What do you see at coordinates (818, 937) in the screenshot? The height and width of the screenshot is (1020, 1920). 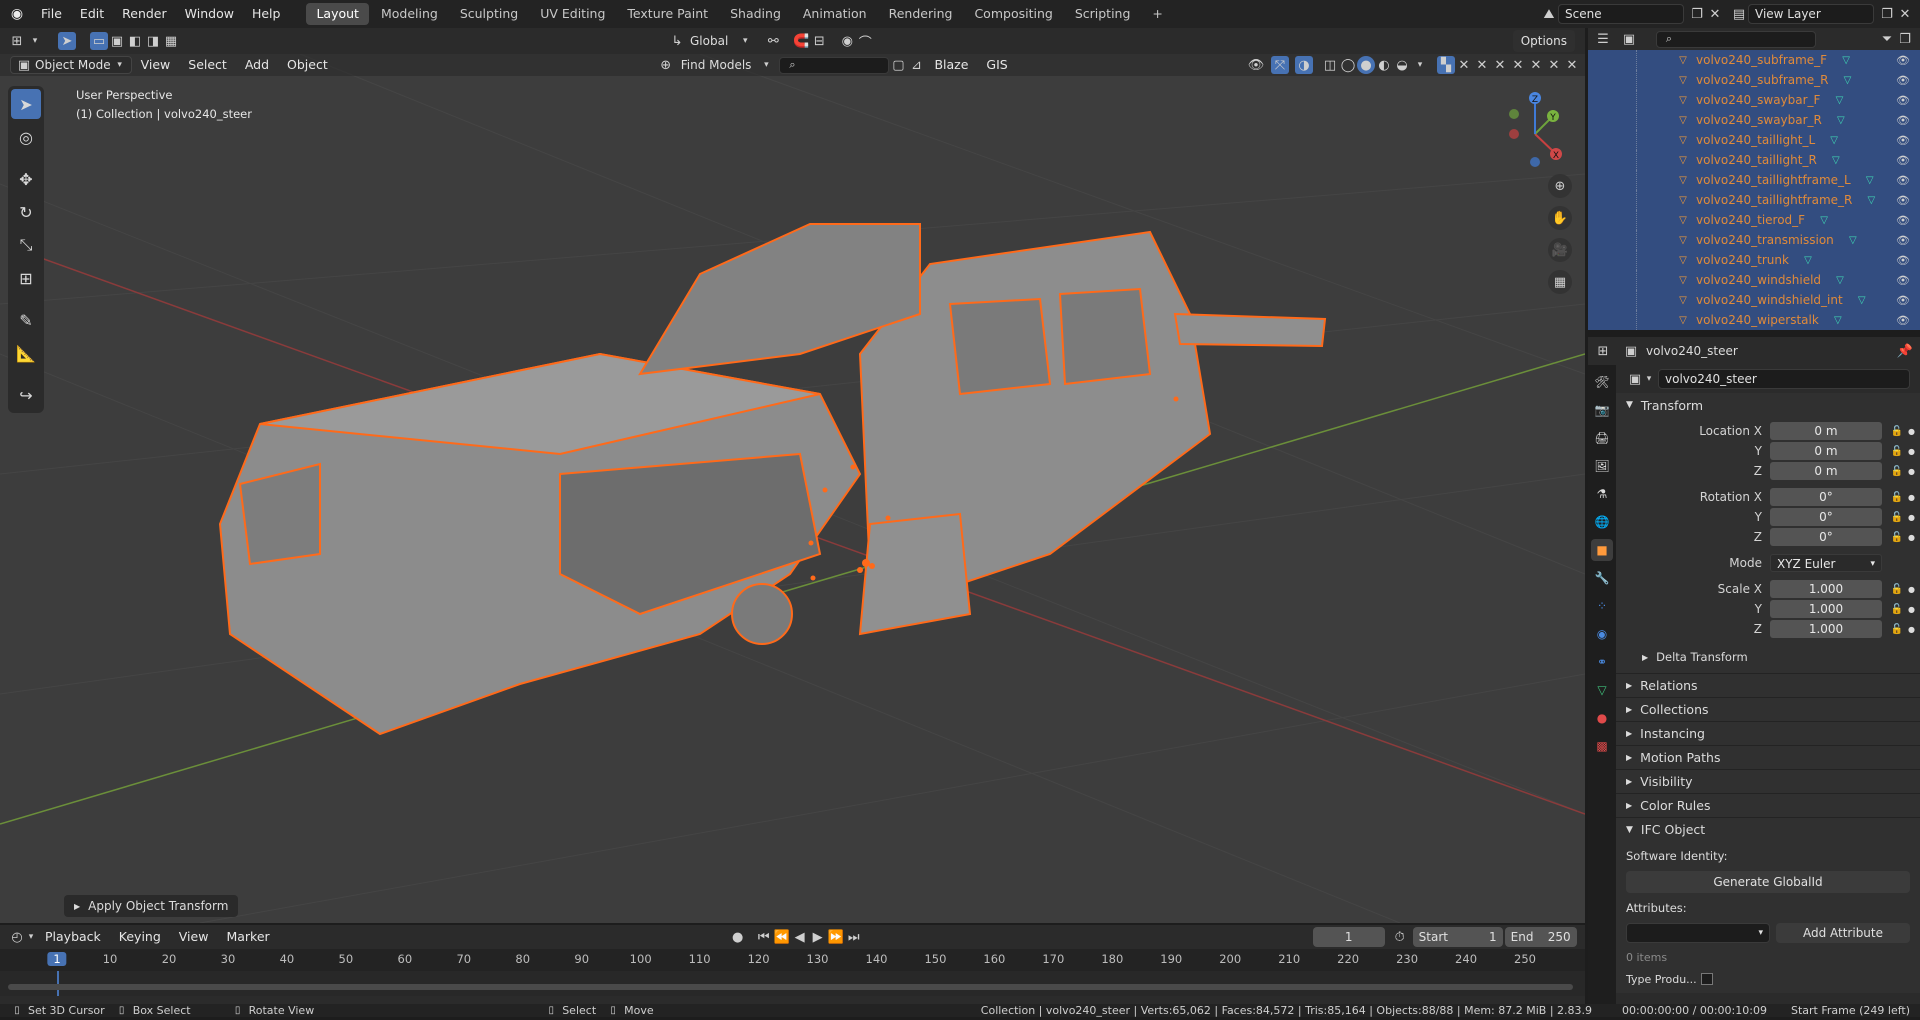 I see `play-icon: ▶` at bounding box center [818, 937].